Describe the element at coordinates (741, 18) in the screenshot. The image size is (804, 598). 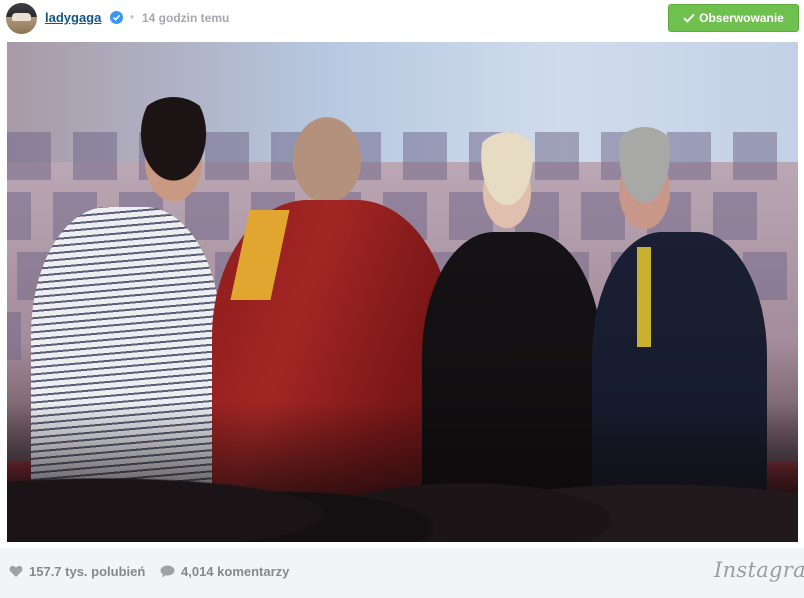
I see `following-button-label: Obserwowanie` at that location.